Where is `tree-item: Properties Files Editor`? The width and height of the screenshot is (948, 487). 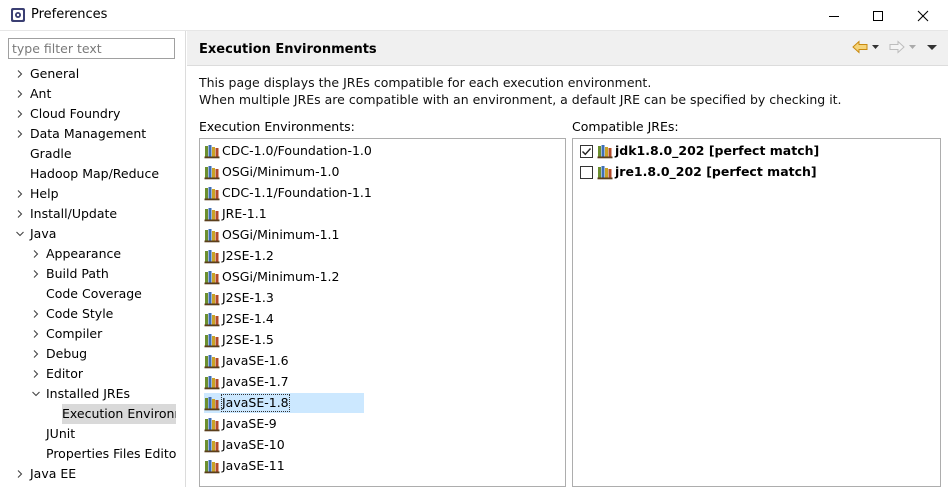 tree-item: Properties Files Editor is located at coordinates (88, 454).